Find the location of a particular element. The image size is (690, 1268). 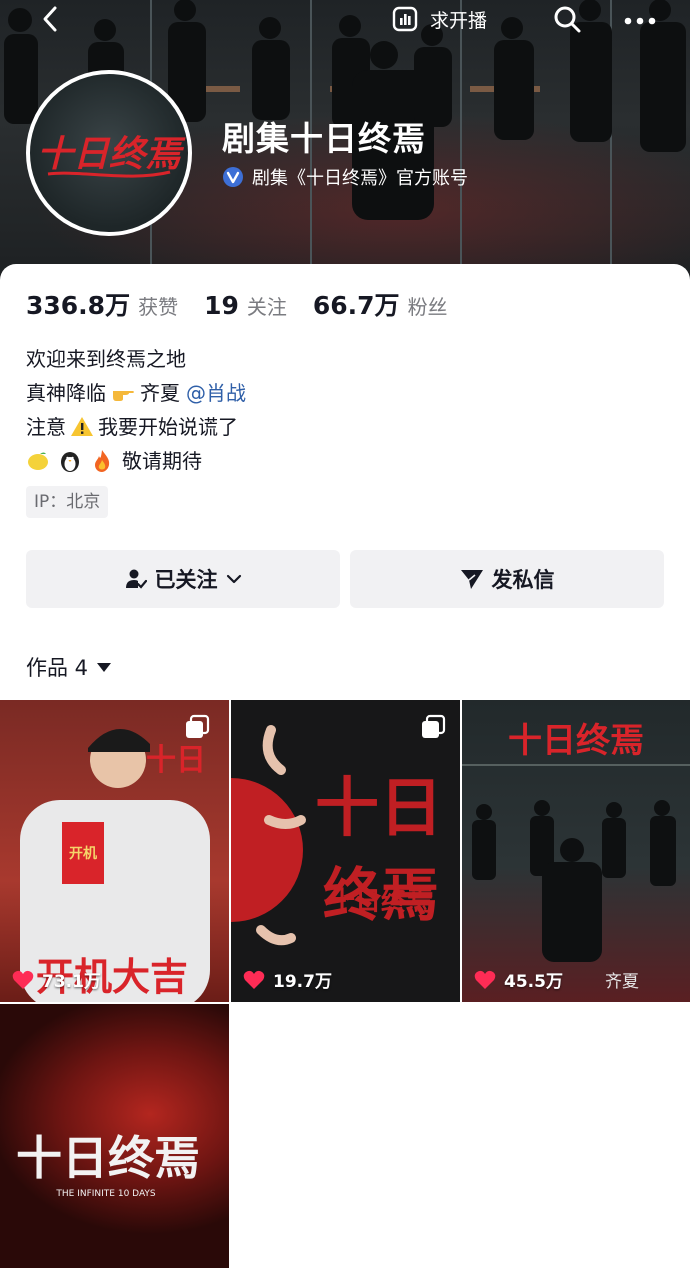

work-1-likes: 73.1万 is located at coordinates (56, 979).